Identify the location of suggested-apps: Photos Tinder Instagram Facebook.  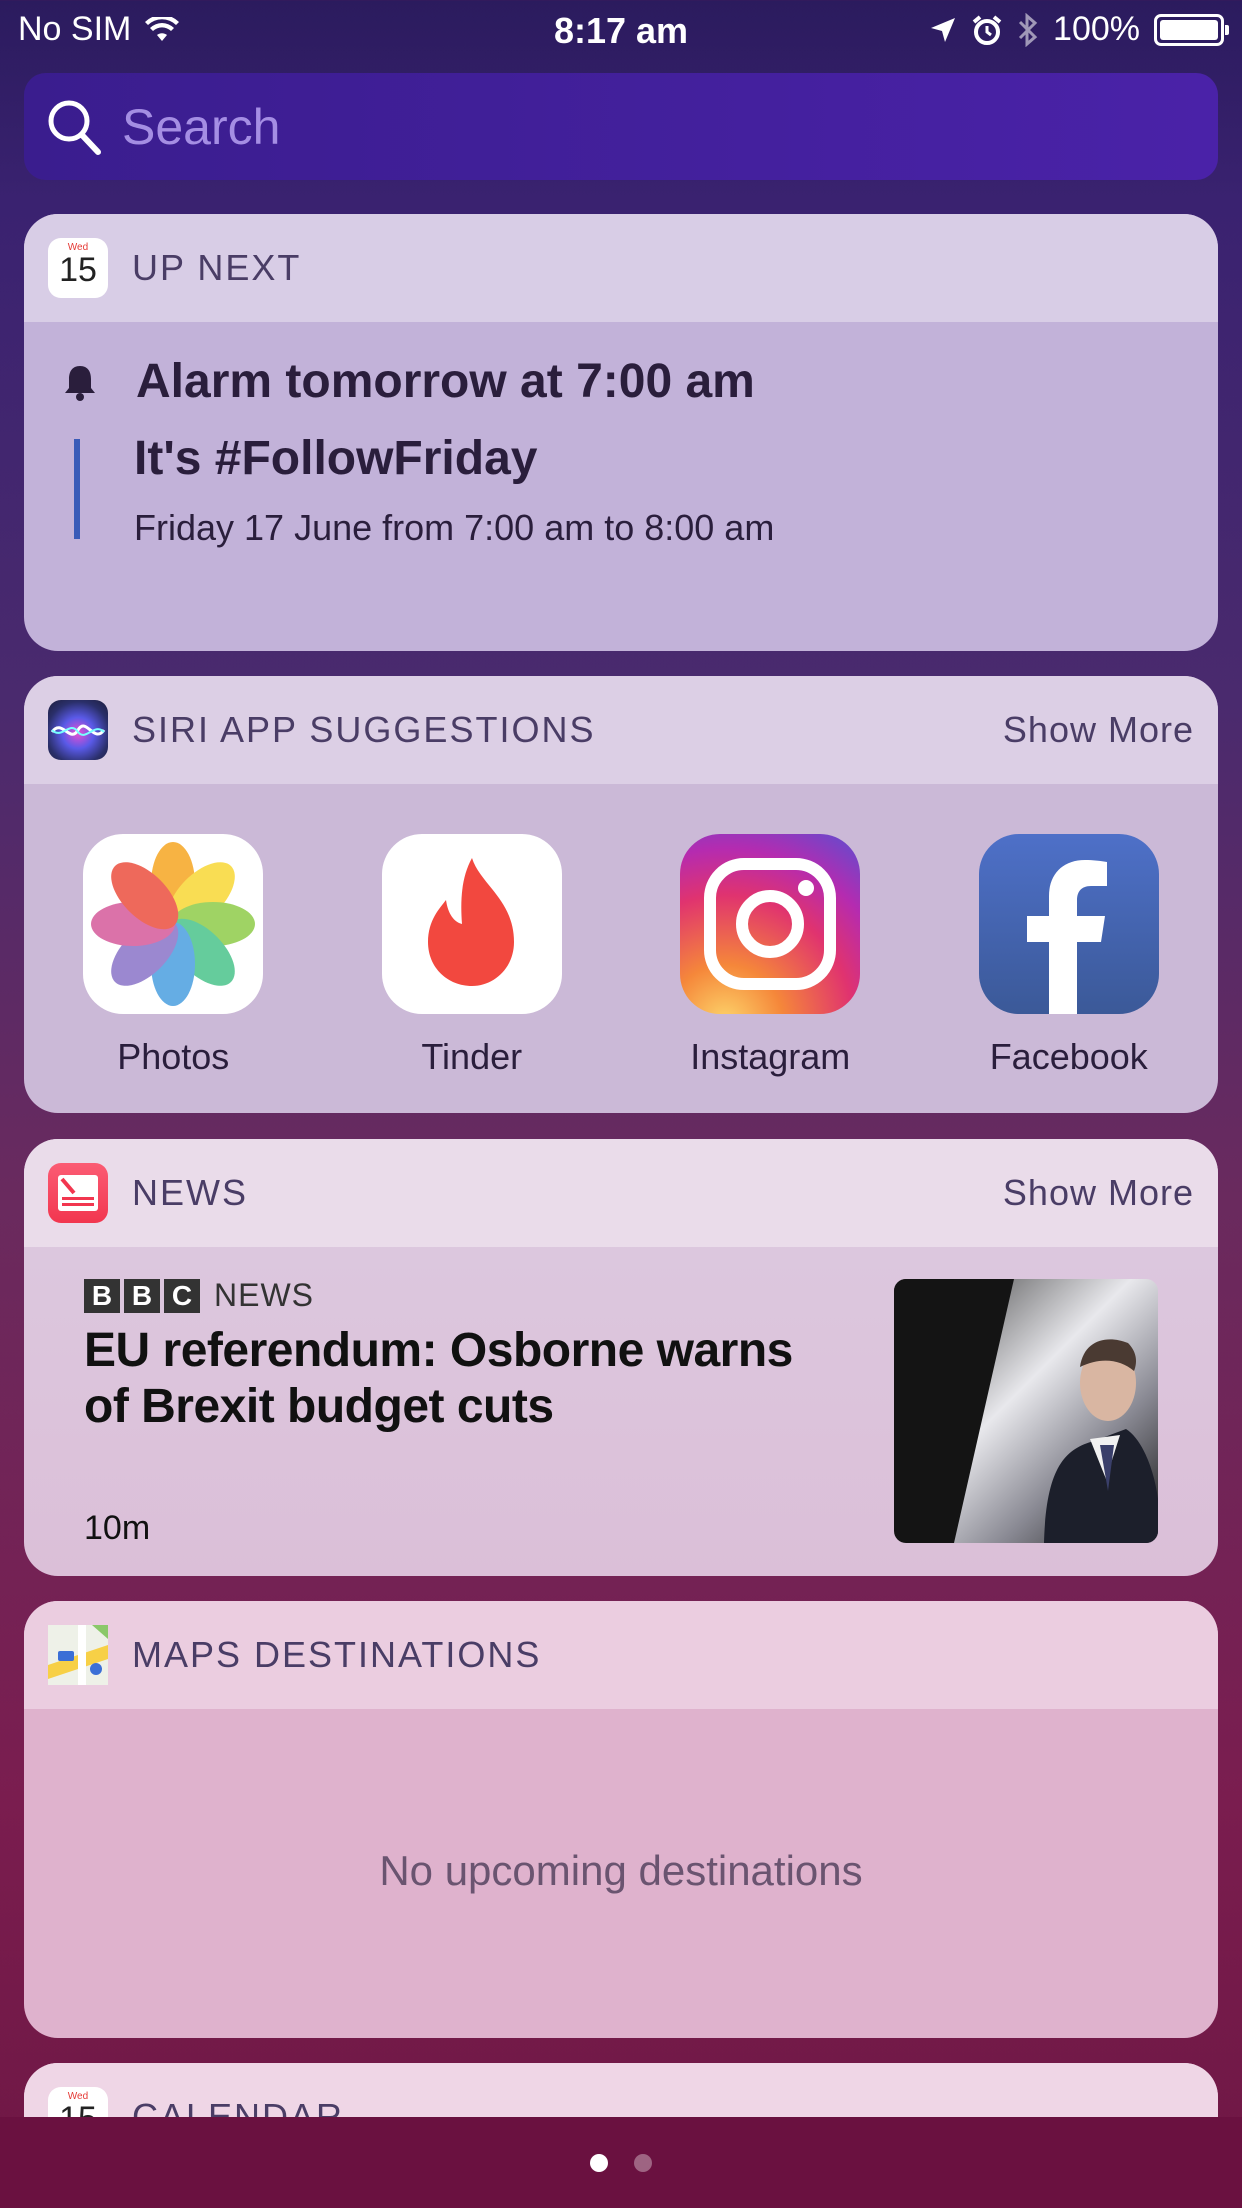
(621, 956).